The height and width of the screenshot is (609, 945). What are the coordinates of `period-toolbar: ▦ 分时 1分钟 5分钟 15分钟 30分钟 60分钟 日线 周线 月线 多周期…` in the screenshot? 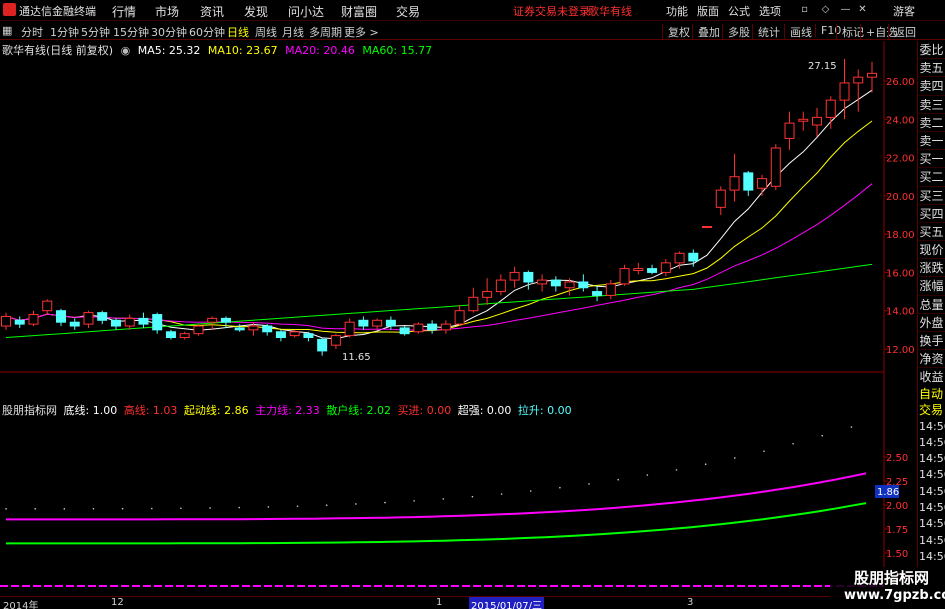 It's located at (472, 31).